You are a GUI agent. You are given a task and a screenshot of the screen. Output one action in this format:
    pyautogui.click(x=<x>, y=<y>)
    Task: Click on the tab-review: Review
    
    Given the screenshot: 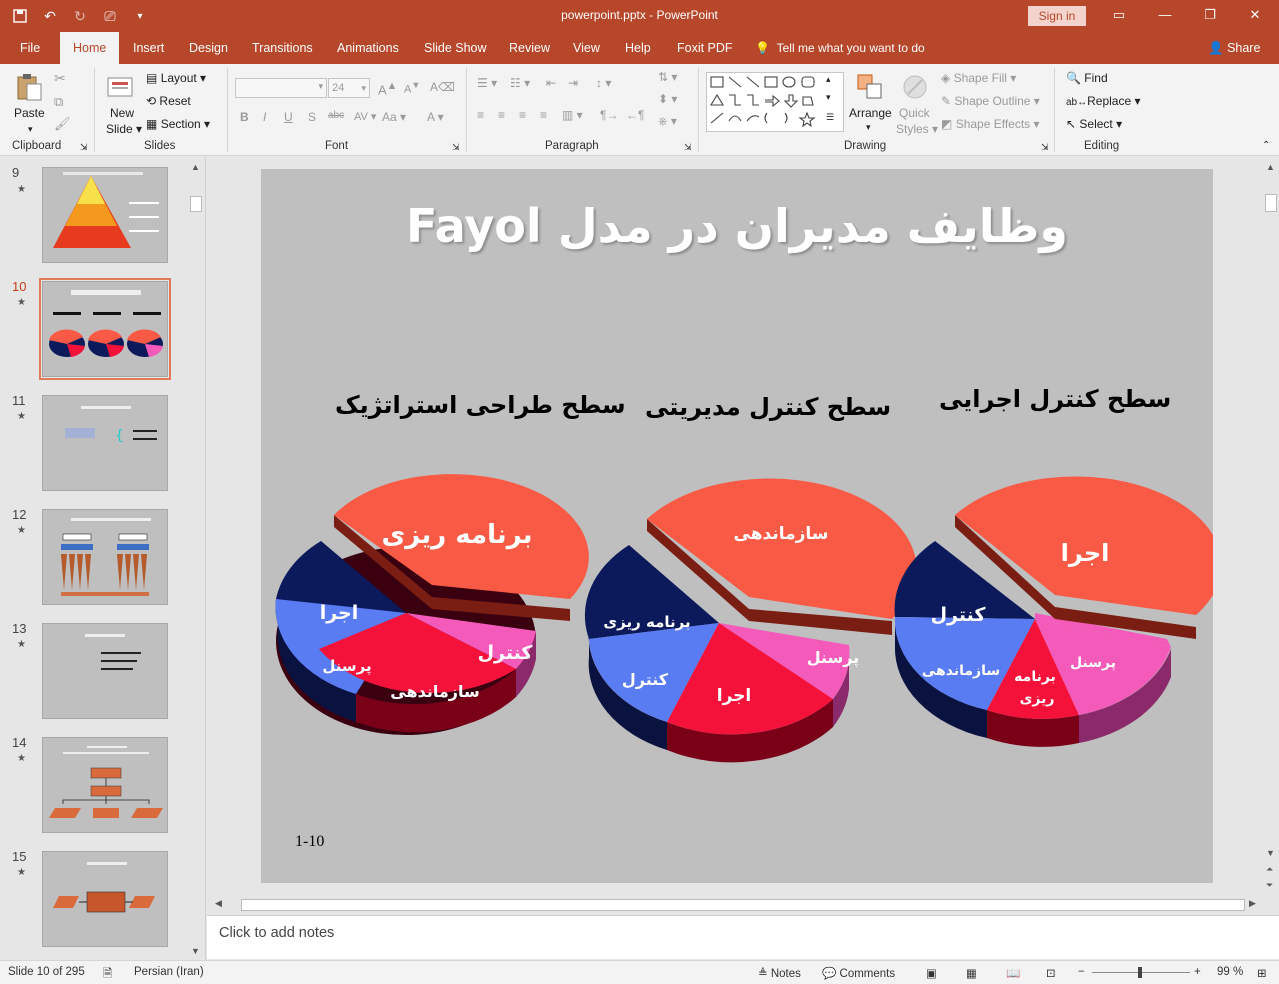 What is the action you would take?
    pyautogui.click(x=529, y=48)
    